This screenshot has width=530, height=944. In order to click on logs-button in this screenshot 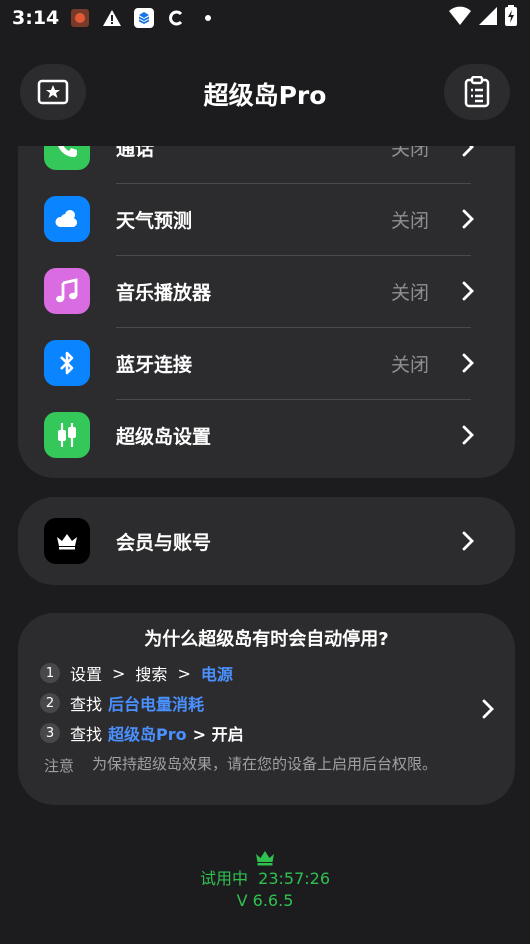, I will do `click(477, 92)`.